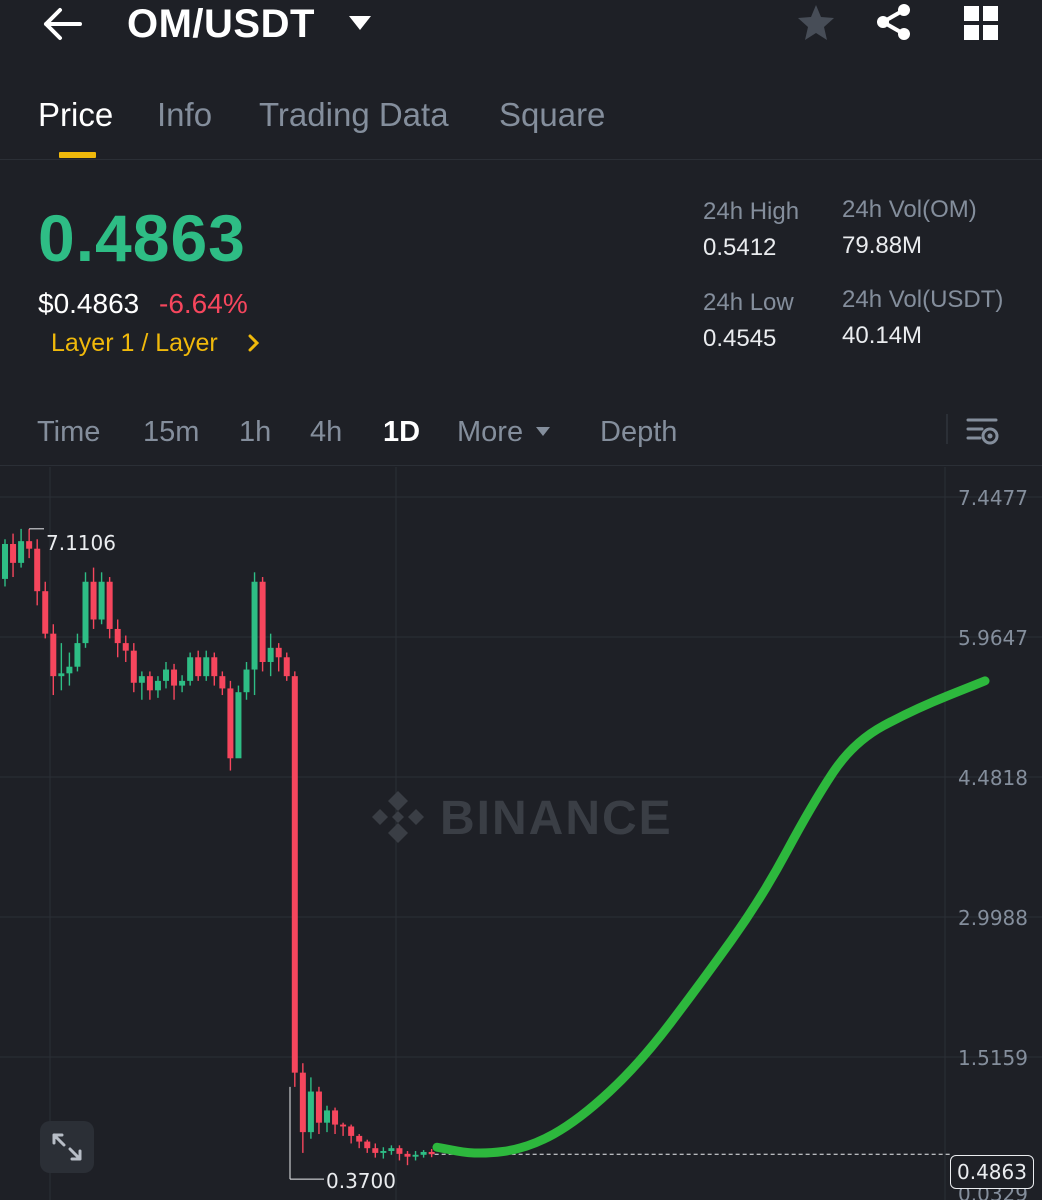 The height and width of the screenshot is (1200, 1042). What do you see at coordinates (552, 115) in the screenshot?
I see `tab-square: Square` at bounding box center [552, 115].